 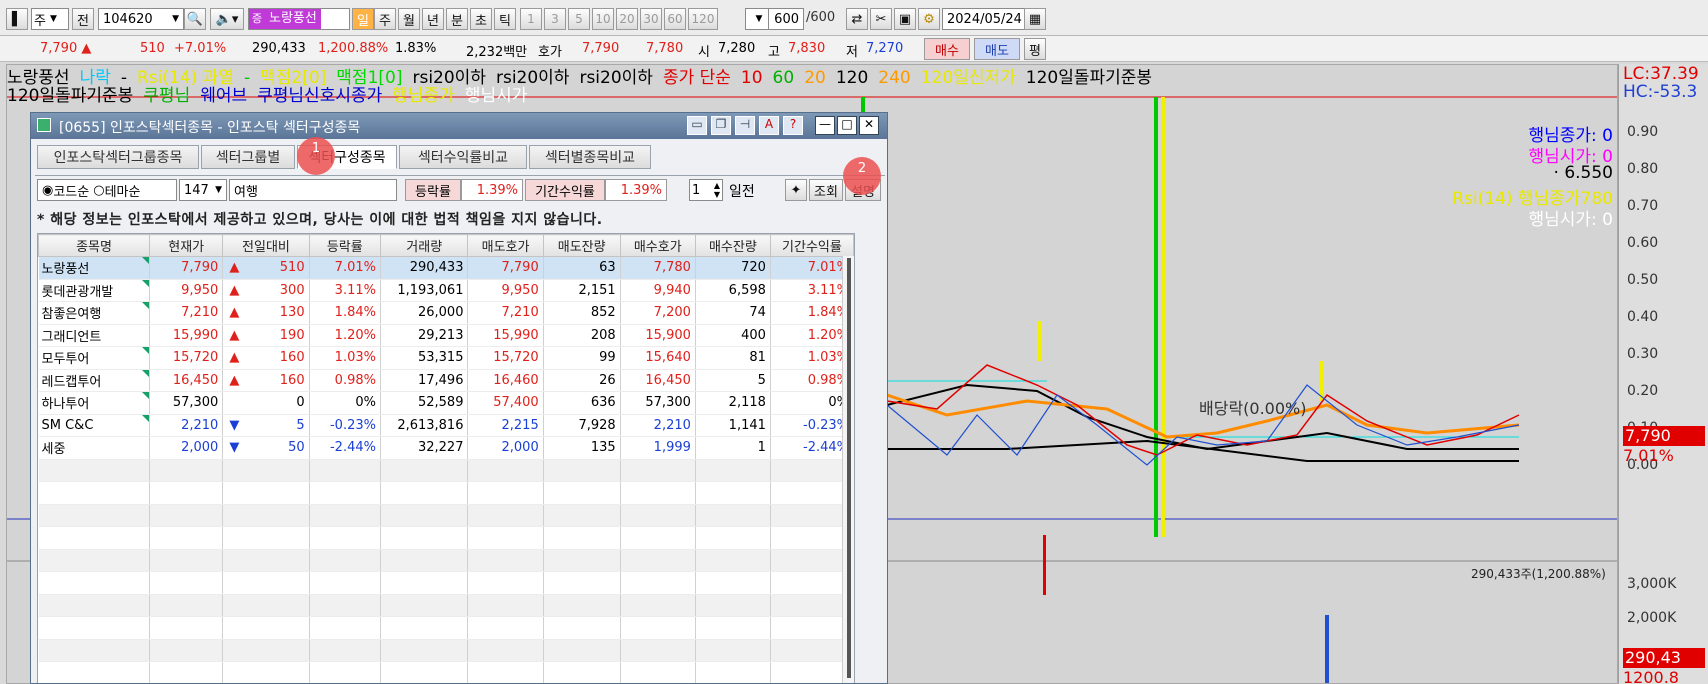 What do you see at coordinates (363, 19) in the screenshot?
I see `timeframe-0: 일` at bounding box center [363, 19].